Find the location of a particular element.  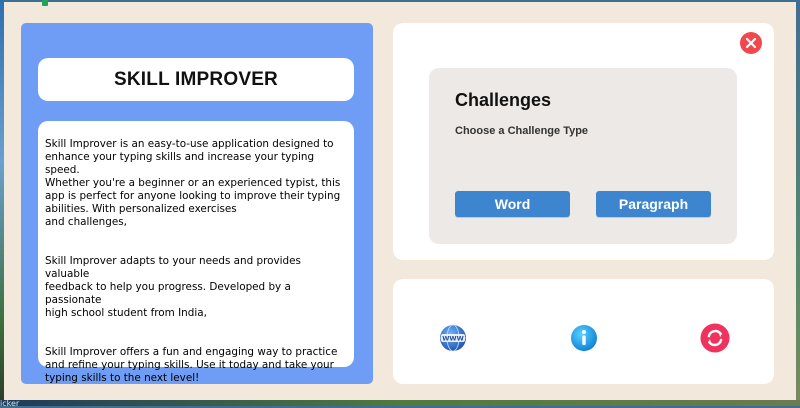

desktop-shortcut-icon is located at coordinates (45, 3).